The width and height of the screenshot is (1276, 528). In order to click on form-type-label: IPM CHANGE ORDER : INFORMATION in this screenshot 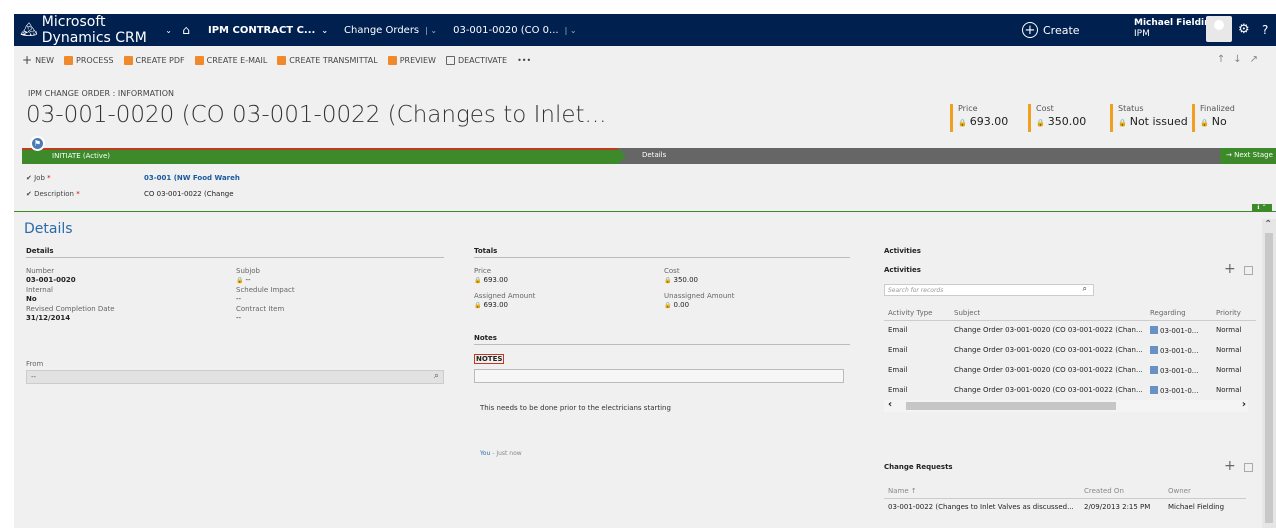, I will do `click(101, 93)`.